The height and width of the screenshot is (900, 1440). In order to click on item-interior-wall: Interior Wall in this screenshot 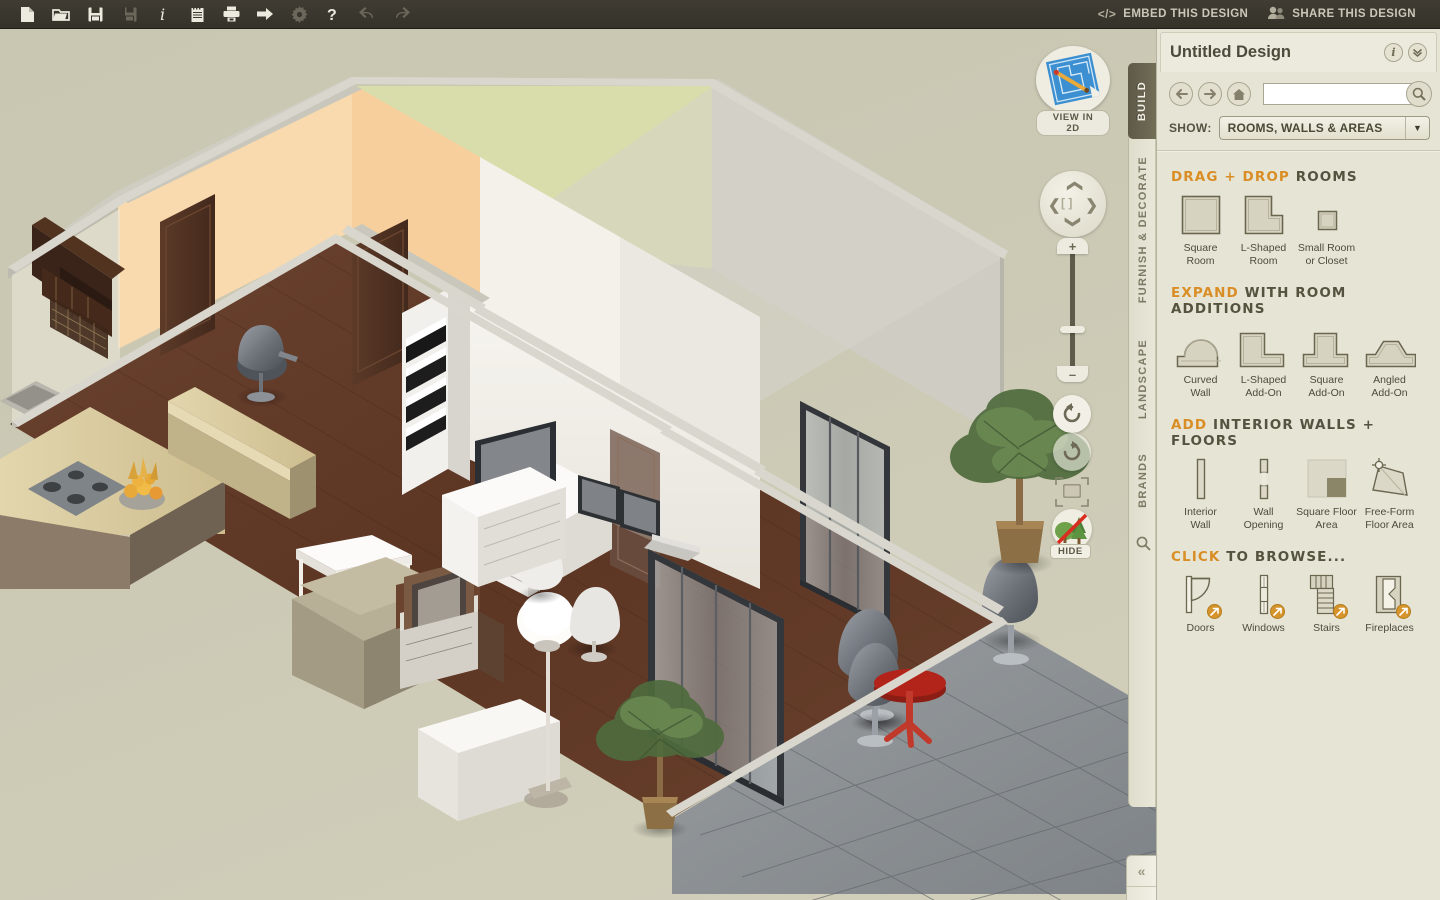, I will do `click(1200, 494)`.